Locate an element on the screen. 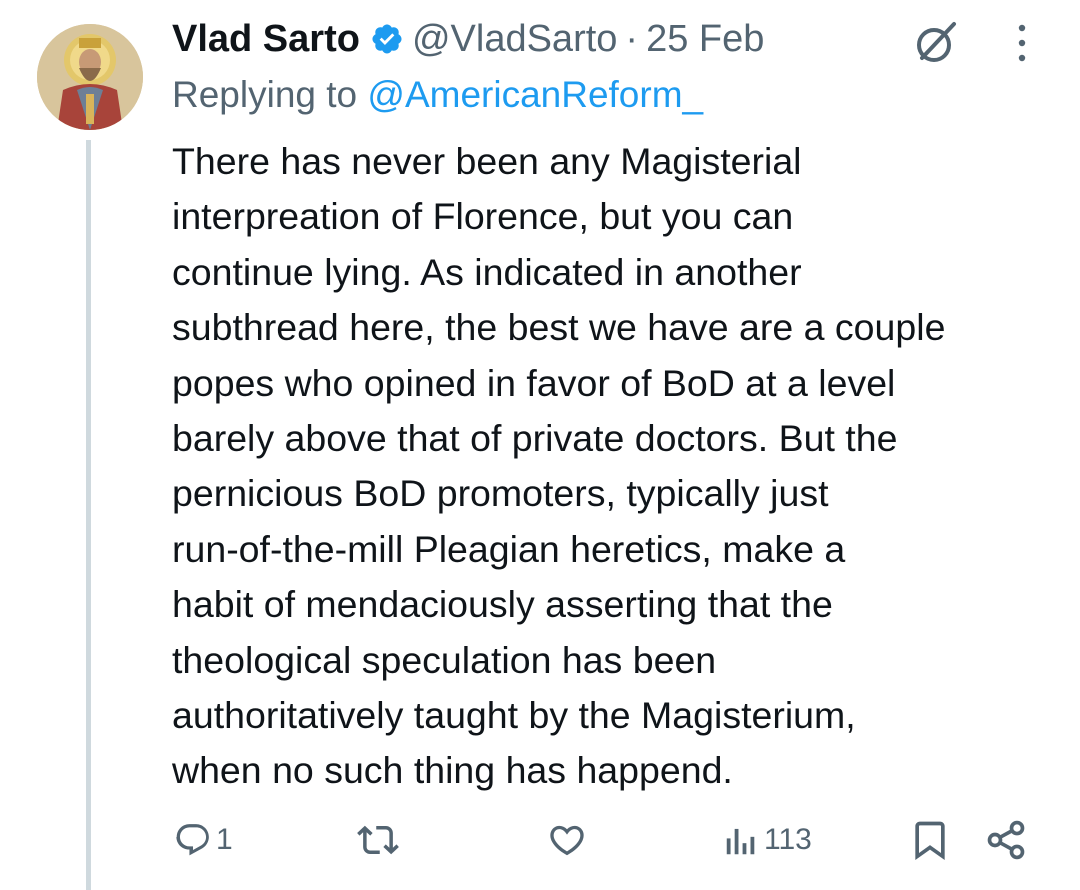 Image resolution: width=1080 pixels, height=890 pixels. like-button is located at coordinates (569, 840).